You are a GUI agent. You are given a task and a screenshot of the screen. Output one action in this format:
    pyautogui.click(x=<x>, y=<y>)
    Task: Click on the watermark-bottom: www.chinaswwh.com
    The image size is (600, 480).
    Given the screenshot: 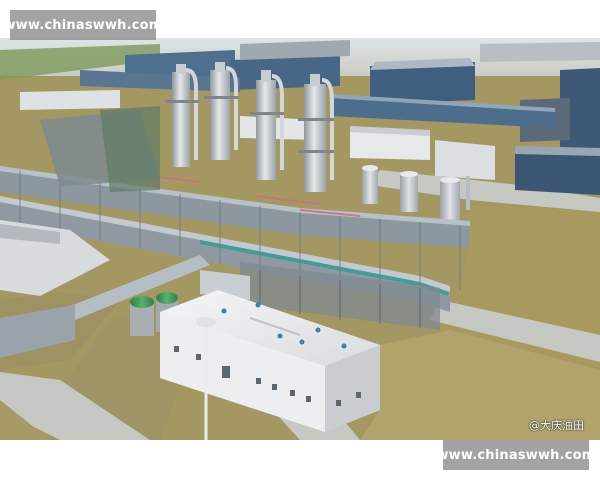 What is the action you would take?
    pyautogui.click(x=515, y=455)
    